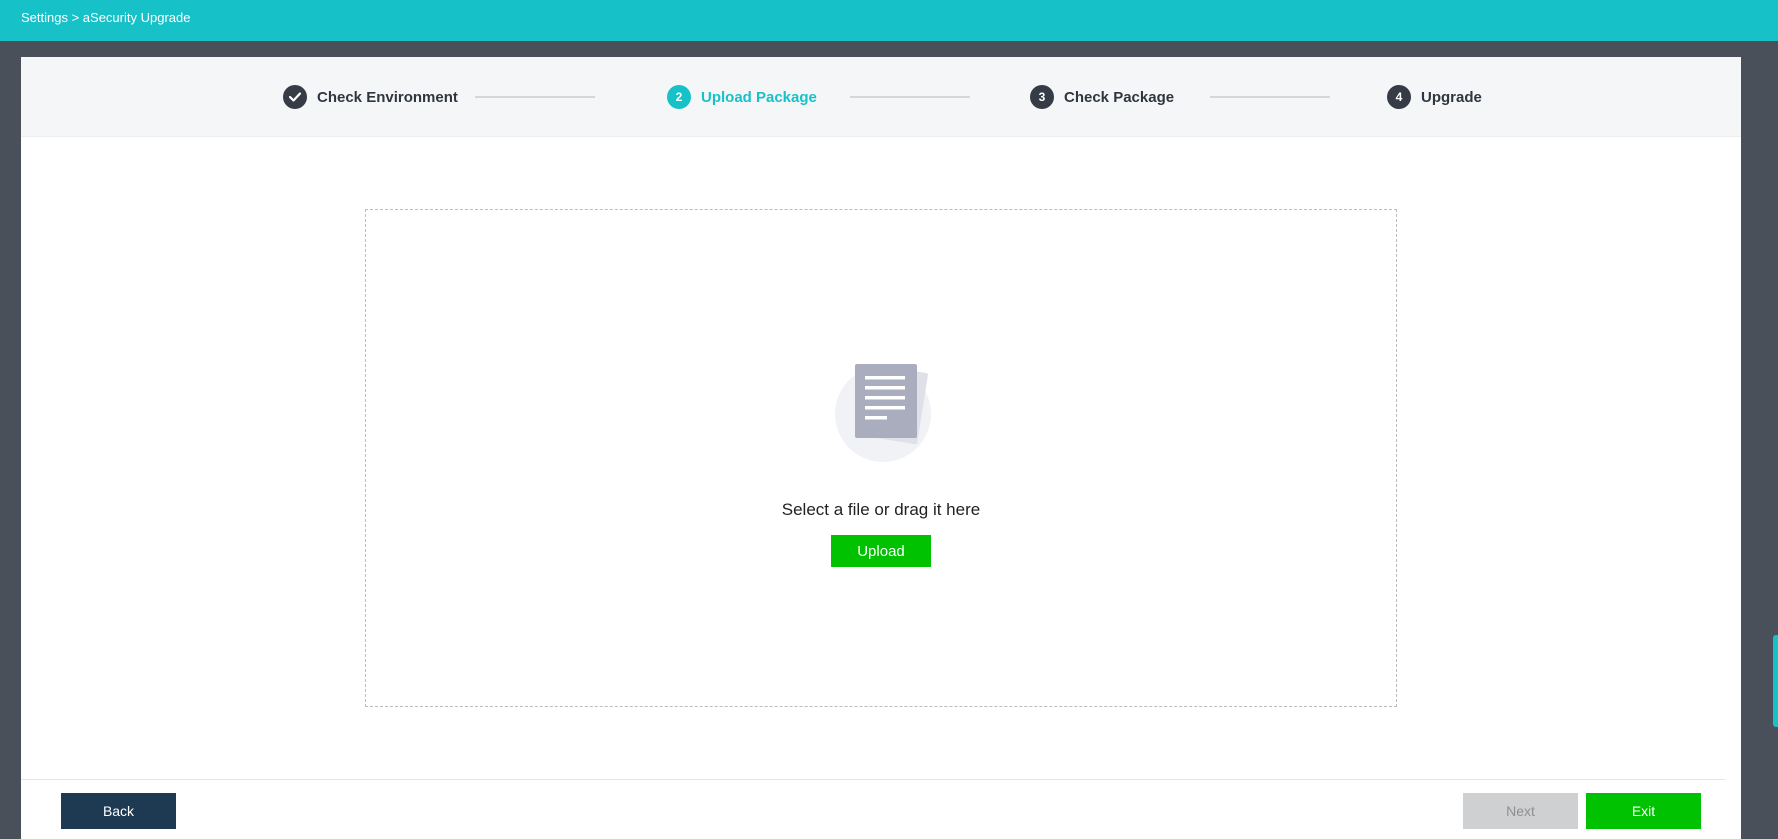  I want to click on back-button: Back, so click(118, 811).